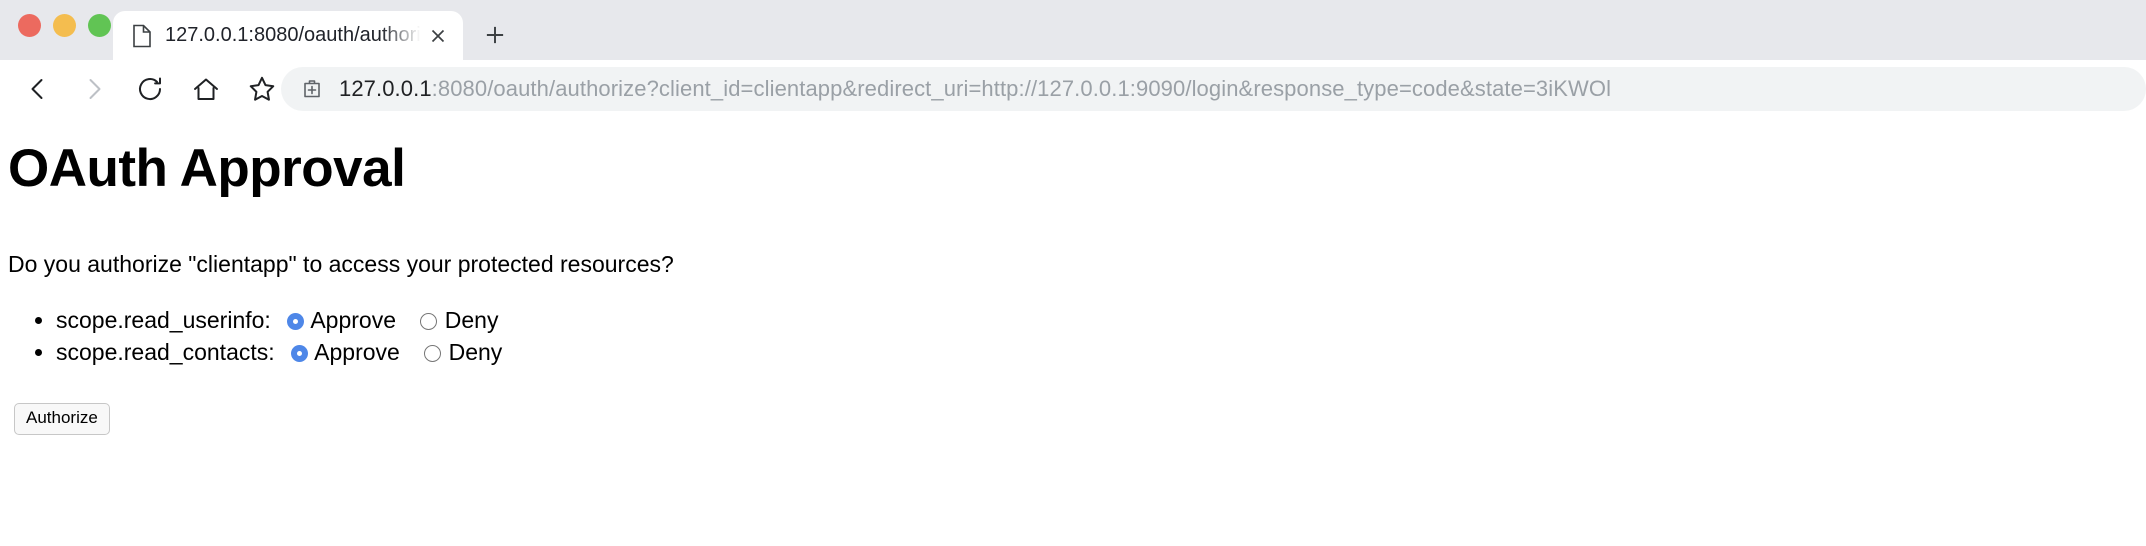 Image resolution: width=2146 pixels, height=546 pixels. What do you see at coordinates (142, 36) in the screenshot?
I see `page-document-icon` at bounding box center [142, 36].